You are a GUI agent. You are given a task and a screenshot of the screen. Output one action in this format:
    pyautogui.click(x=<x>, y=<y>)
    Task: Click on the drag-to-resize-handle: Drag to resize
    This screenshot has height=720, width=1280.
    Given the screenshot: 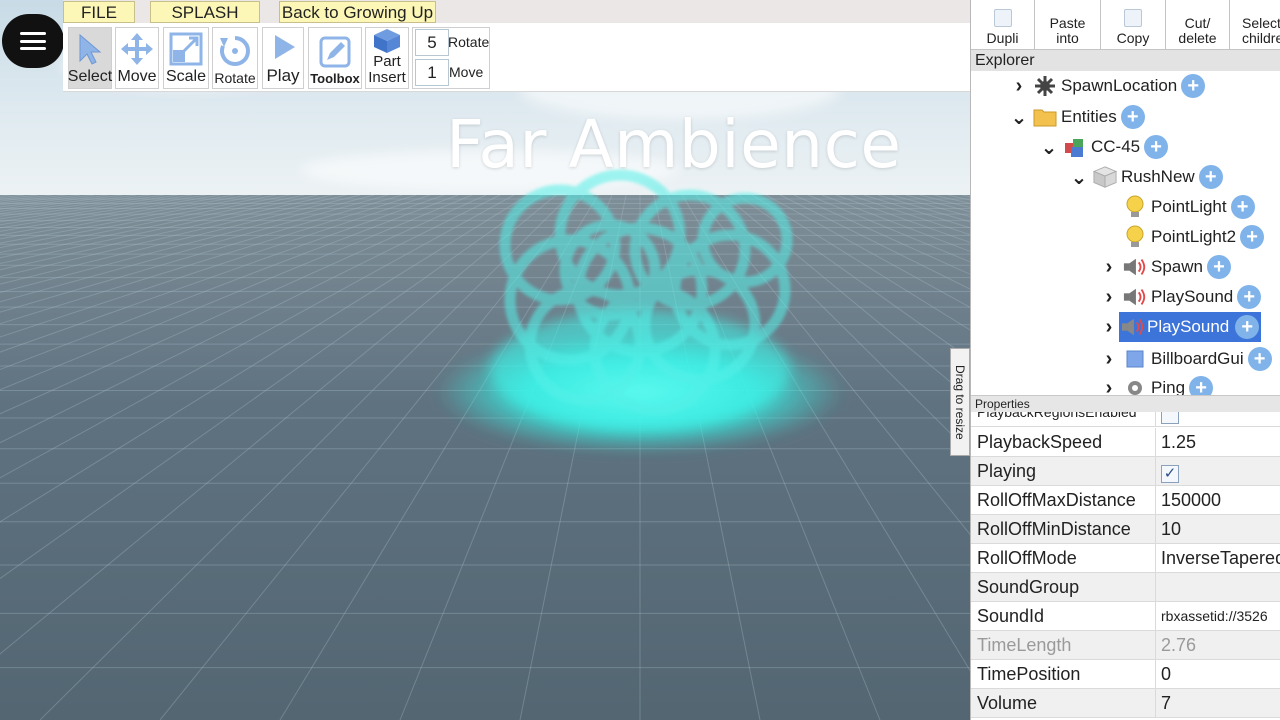 What is the action you would take?
    pyautogui.click(x=960, y=402)
    